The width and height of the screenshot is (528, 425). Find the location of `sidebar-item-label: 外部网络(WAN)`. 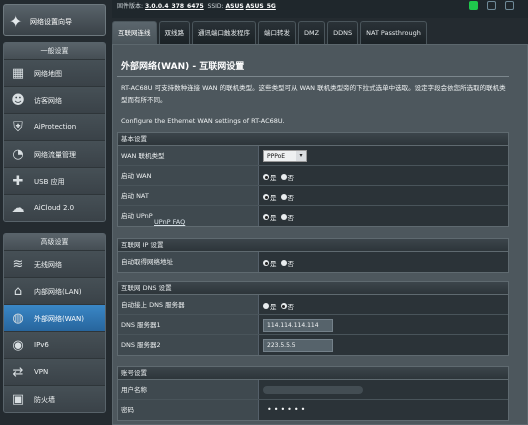

sidebar-item-label: 外部网络(WAN) is located at coordinates (59, 319).